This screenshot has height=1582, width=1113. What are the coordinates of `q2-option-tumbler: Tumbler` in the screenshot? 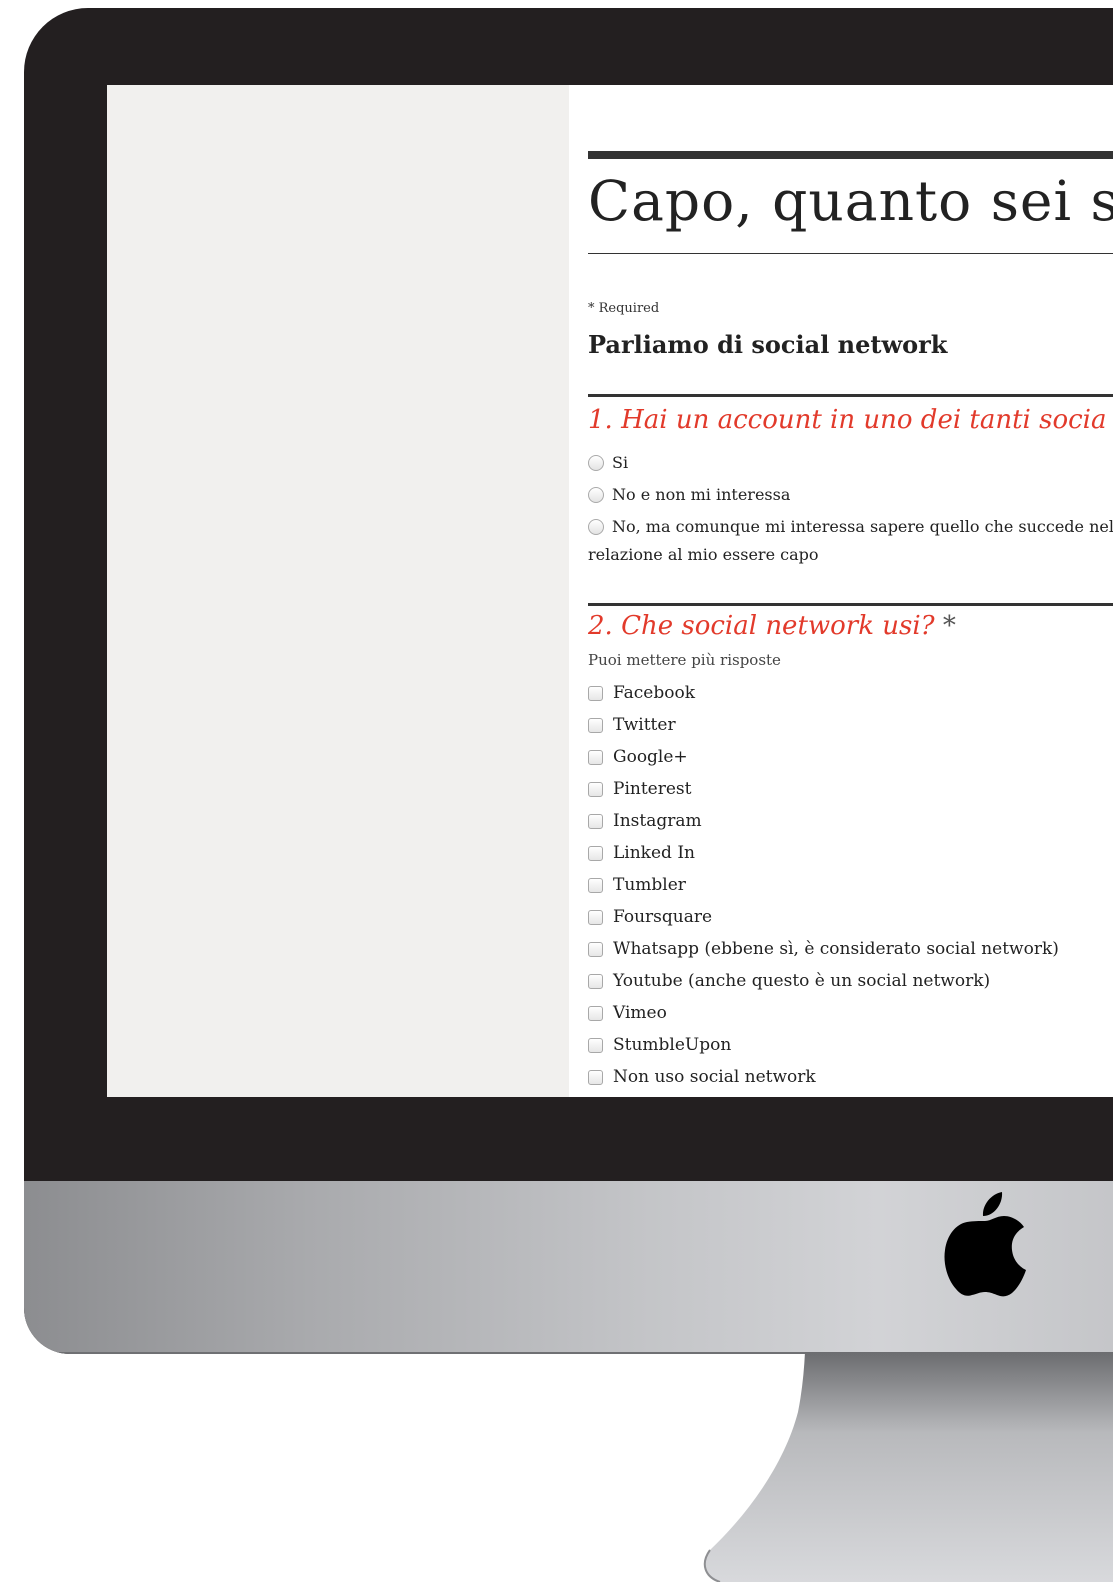 It's located at (637, 885).